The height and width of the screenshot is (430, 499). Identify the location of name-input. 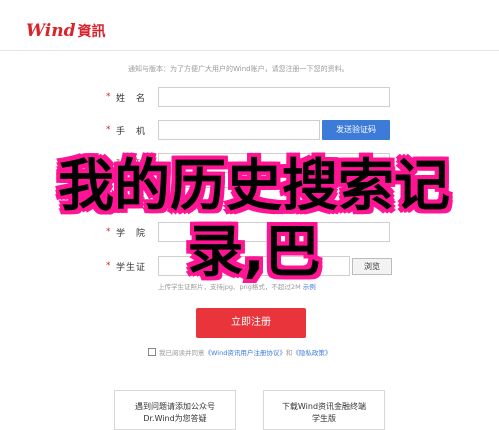
(274, 97).